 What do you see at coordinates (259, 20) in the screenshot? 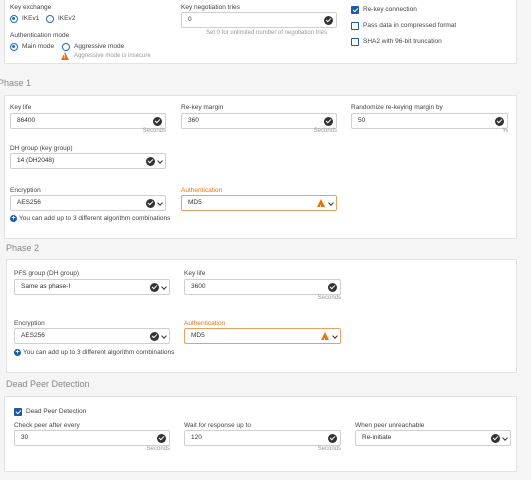
I see `key-negotiation-input: 0` at bounding box center [259, 20].